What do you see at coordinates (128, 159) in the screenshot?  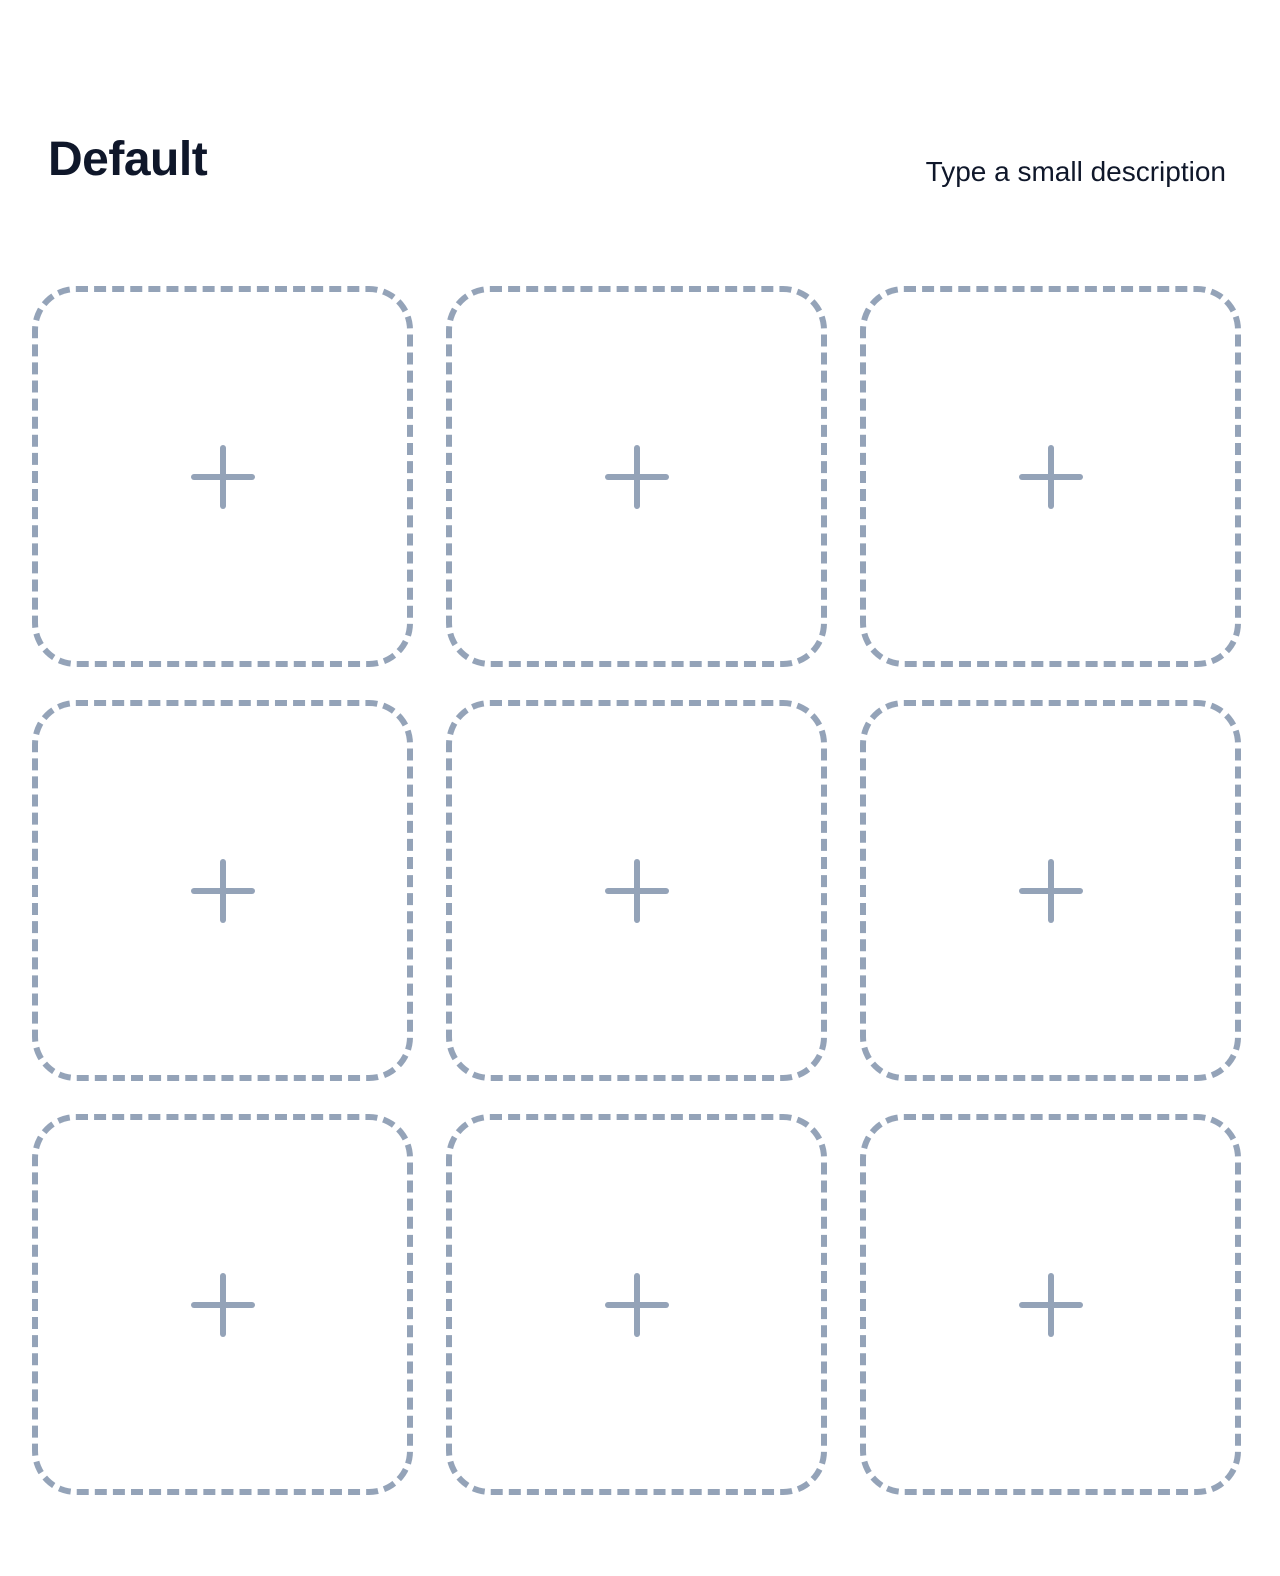 I see `page-title: Default` at bounding box center [128, 159].